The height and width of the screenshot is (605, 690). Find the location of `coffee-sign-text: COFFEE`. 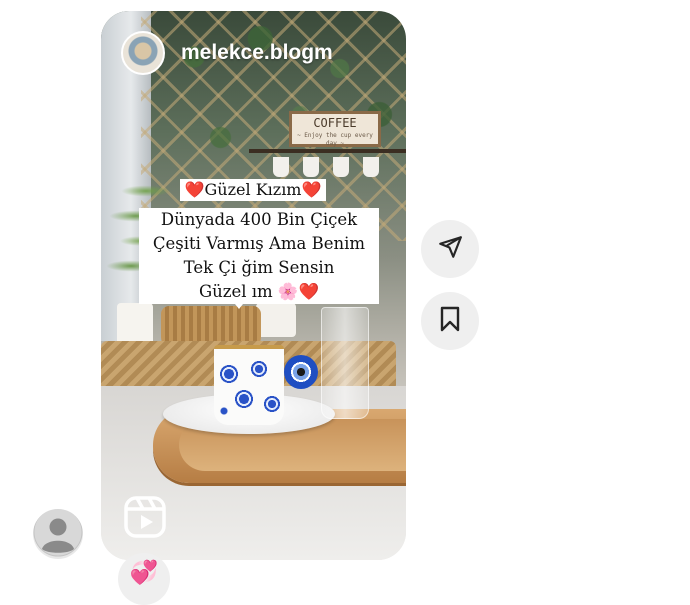

coffee-sign-text: COFFEE is located at coordinates (335, 123).